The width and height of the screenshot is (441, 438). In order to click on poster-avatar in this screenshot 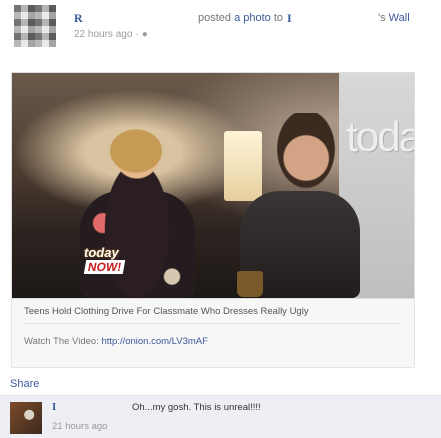, I will do `click(35, 26)`.